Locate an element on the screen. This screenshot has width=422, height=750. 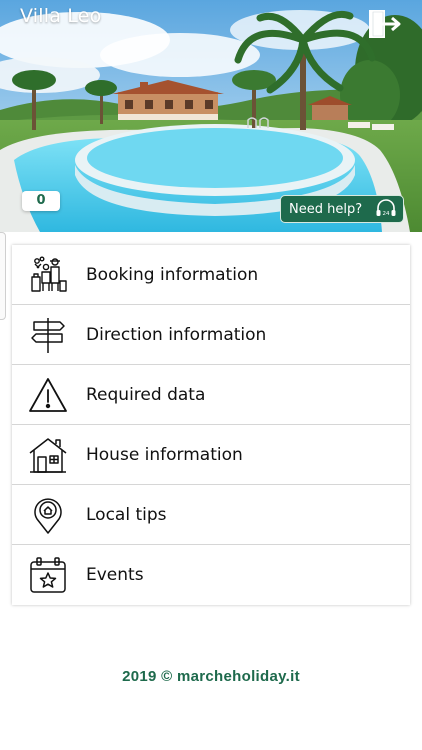
menu-item-required-data: Required data is located at coordinates (211, 395).